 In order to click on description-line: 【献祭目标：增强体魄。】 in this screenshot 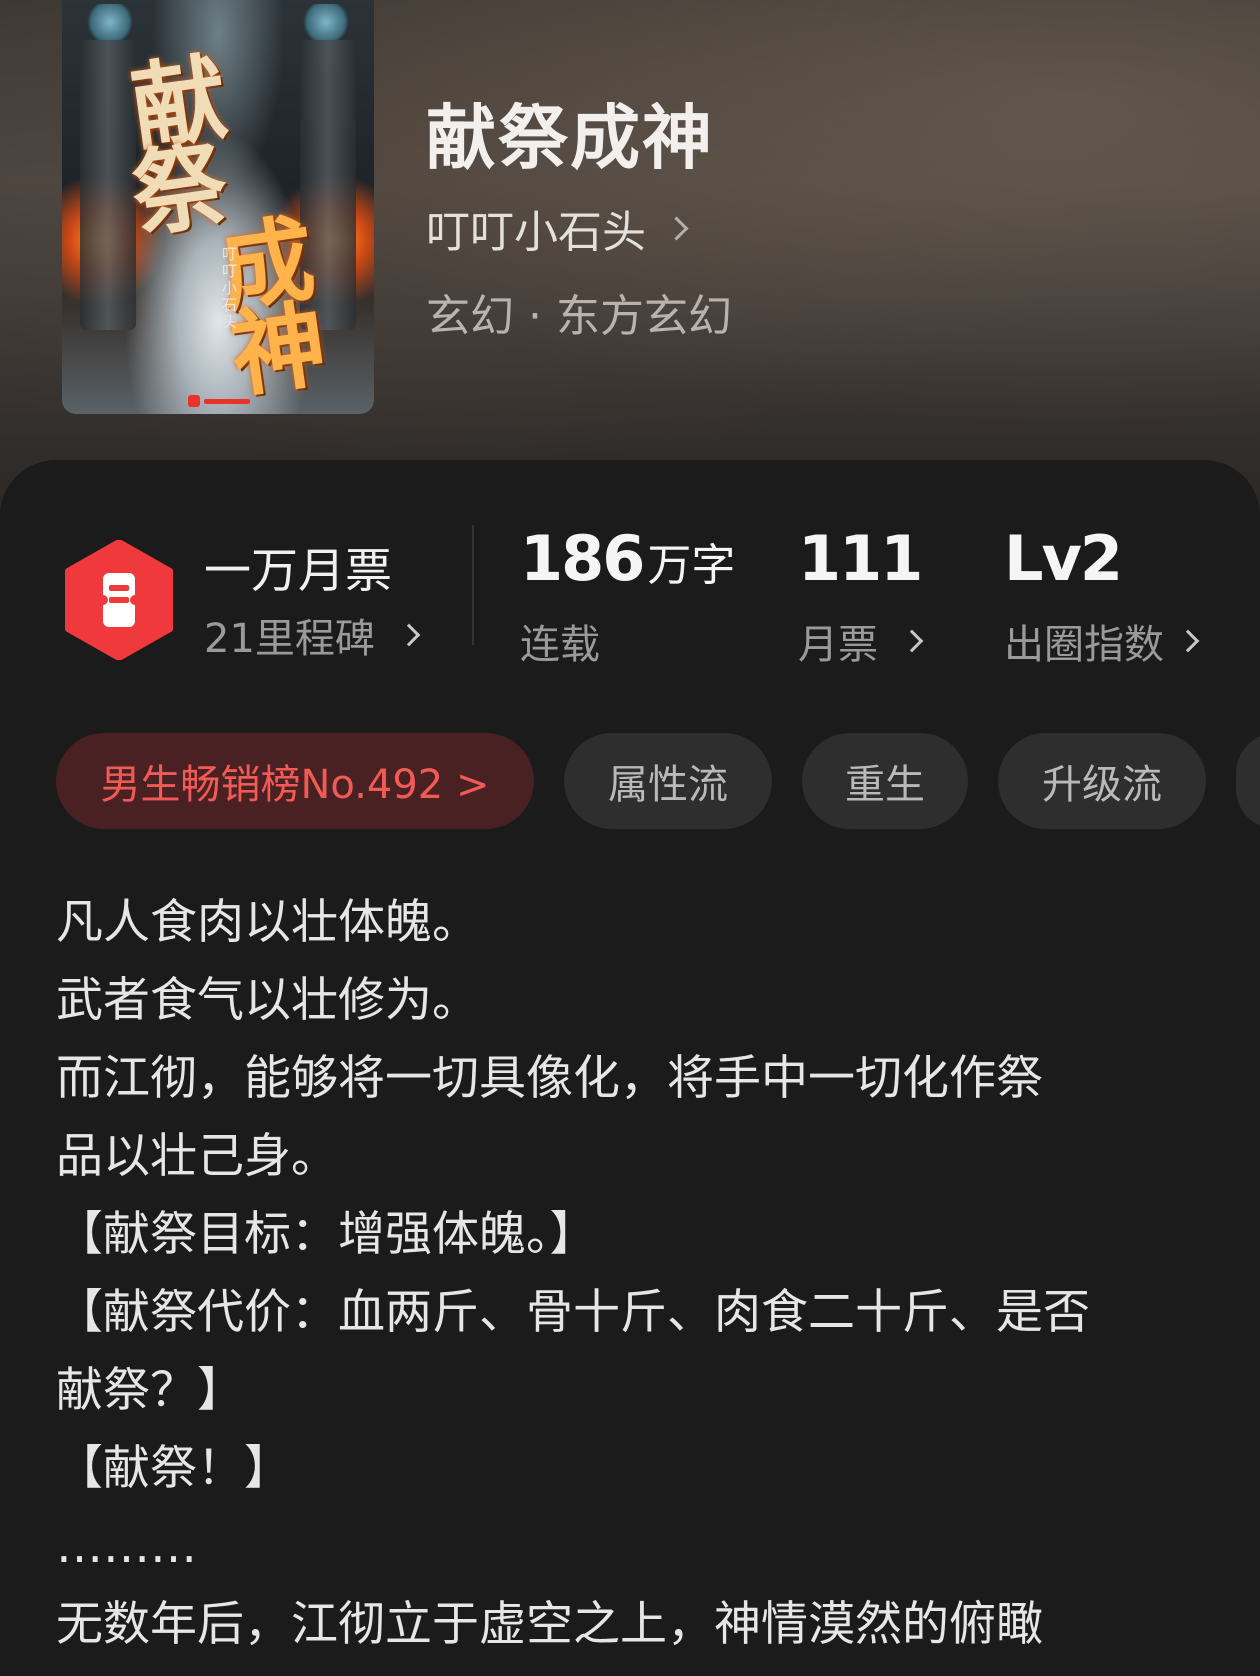, I will do `click(326, 1234)`.